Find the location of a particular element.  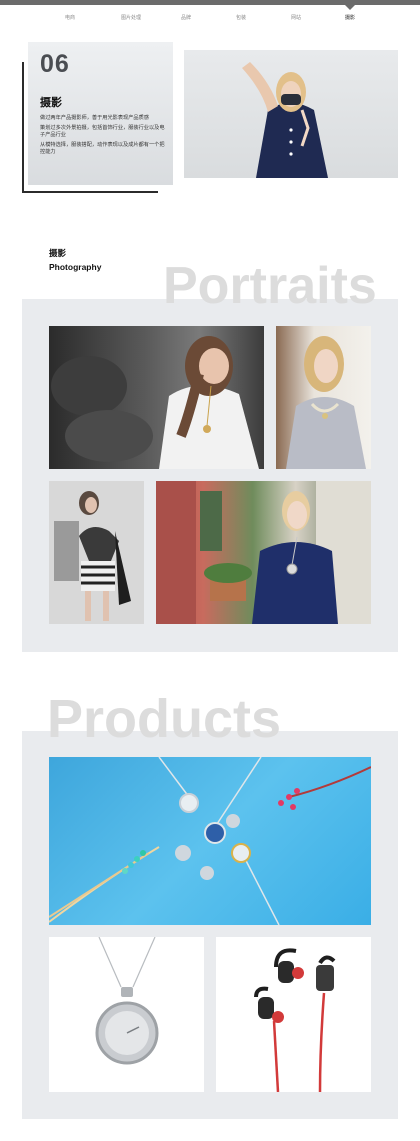

nav-item-image-editing: 图片处理 is located at coordinates (131, 17).